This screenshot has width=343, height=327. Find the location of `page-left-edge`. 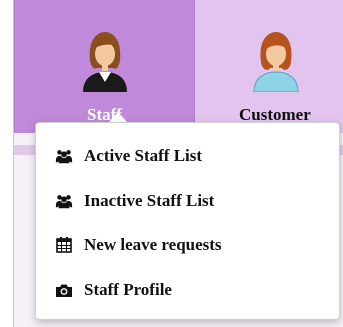

page-left-edge is located at coordinates (7, 163).